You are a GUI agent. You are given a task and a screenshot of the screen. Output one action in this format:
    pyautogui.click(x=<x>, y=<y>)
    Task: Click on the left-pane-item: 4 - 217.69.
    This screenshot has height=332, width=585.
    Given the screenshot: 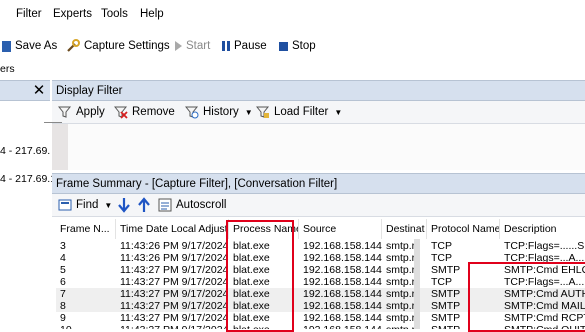 What is the action you would take?
    pyautogui.click(x=25, y=151)
    